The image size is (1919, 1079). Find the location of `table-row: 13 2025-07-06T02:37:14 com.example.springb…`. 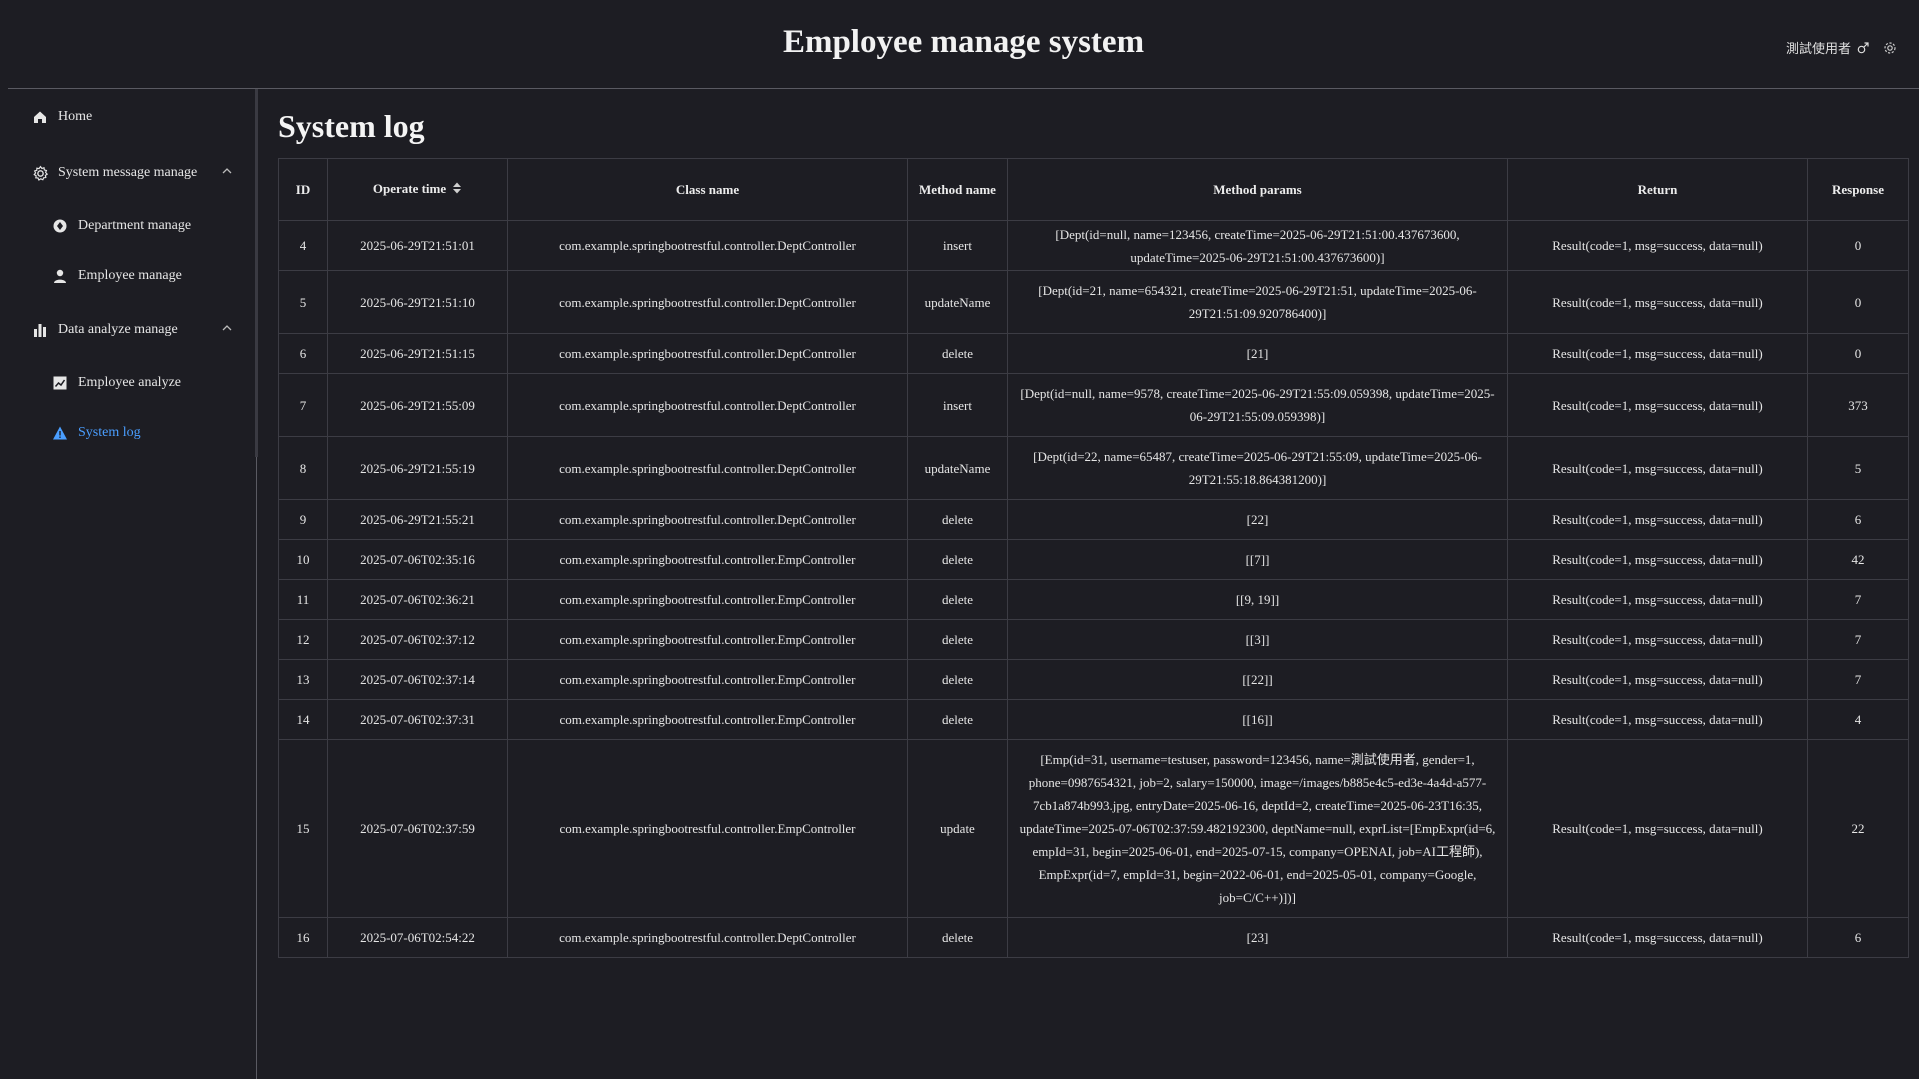

table-row: 13 2025-07-06T02:37:14 com.example.springb… is located at coordinates (1093, 679).